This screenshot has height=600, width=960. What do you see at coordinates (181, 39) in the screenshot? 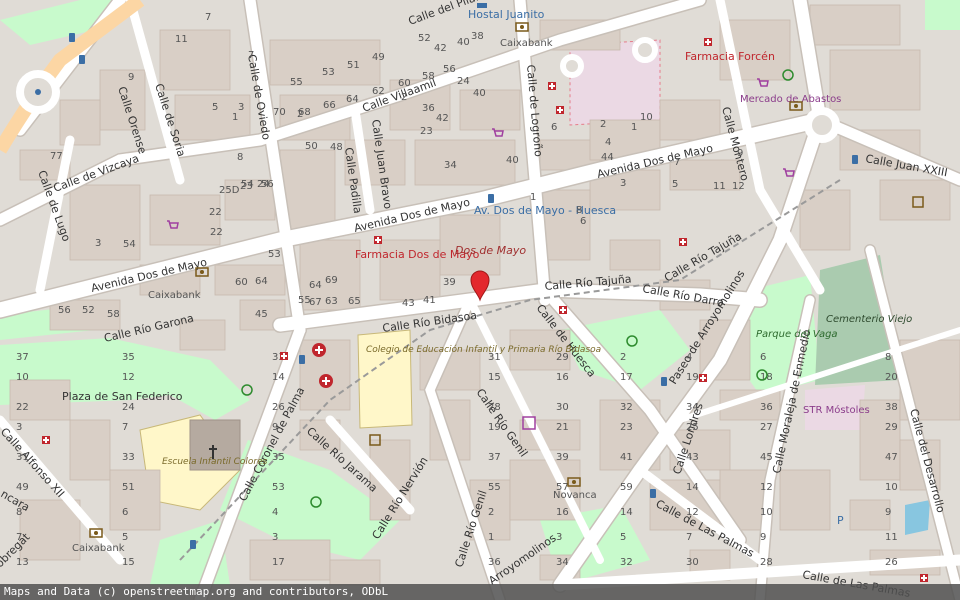
I see `house-number: 11` at bounding box center [181, 39].